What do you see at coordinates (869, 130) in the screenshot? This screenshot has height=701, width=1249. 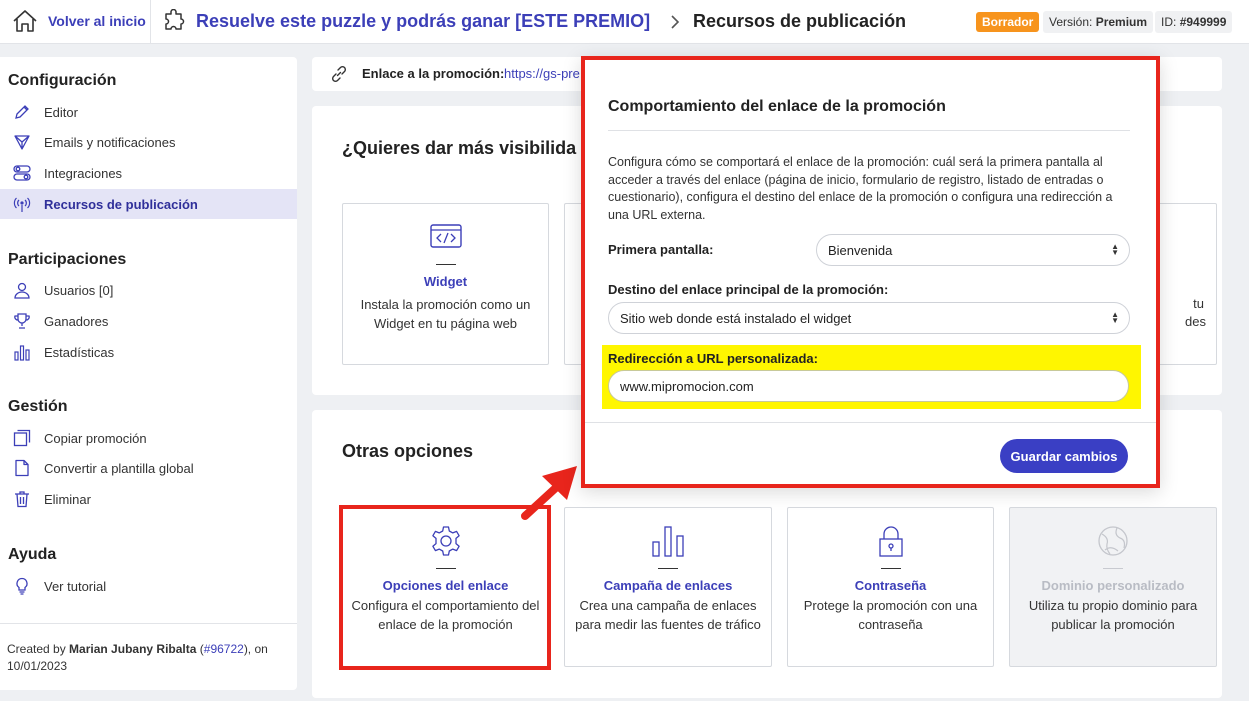 I see `modal-divider` at bounding box center [869, 130].